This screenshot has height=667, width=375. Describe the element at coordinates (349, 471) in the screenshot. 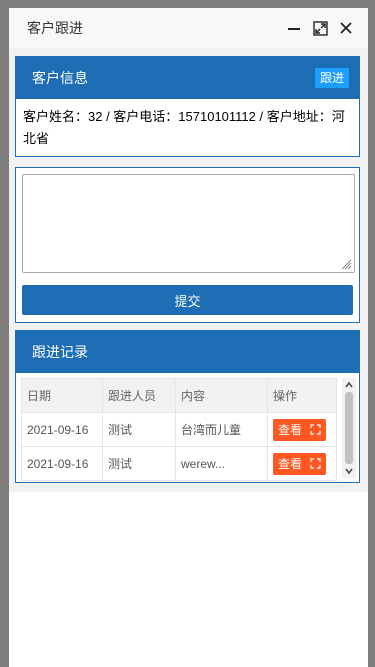

I see `scroll-down-icon` at that location.